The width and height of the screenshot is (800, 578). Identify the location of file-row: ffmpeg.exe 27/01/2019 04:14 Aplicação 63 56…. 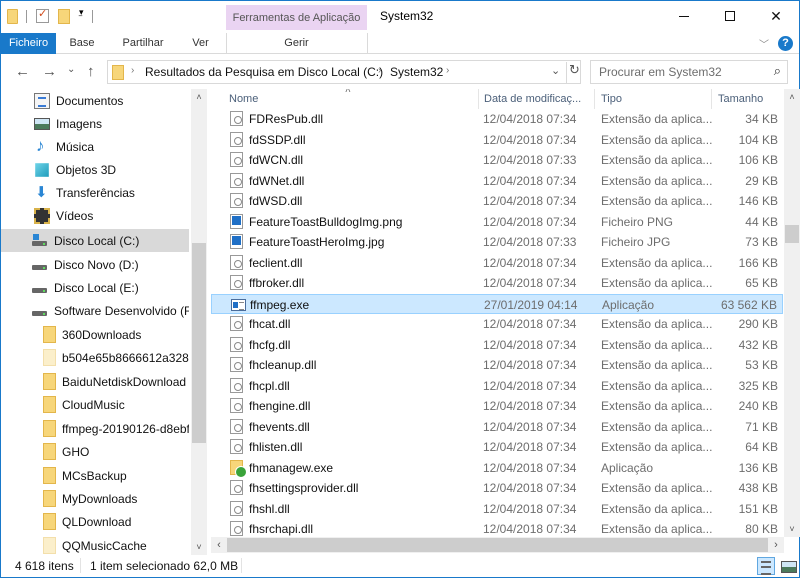
(497, 303).